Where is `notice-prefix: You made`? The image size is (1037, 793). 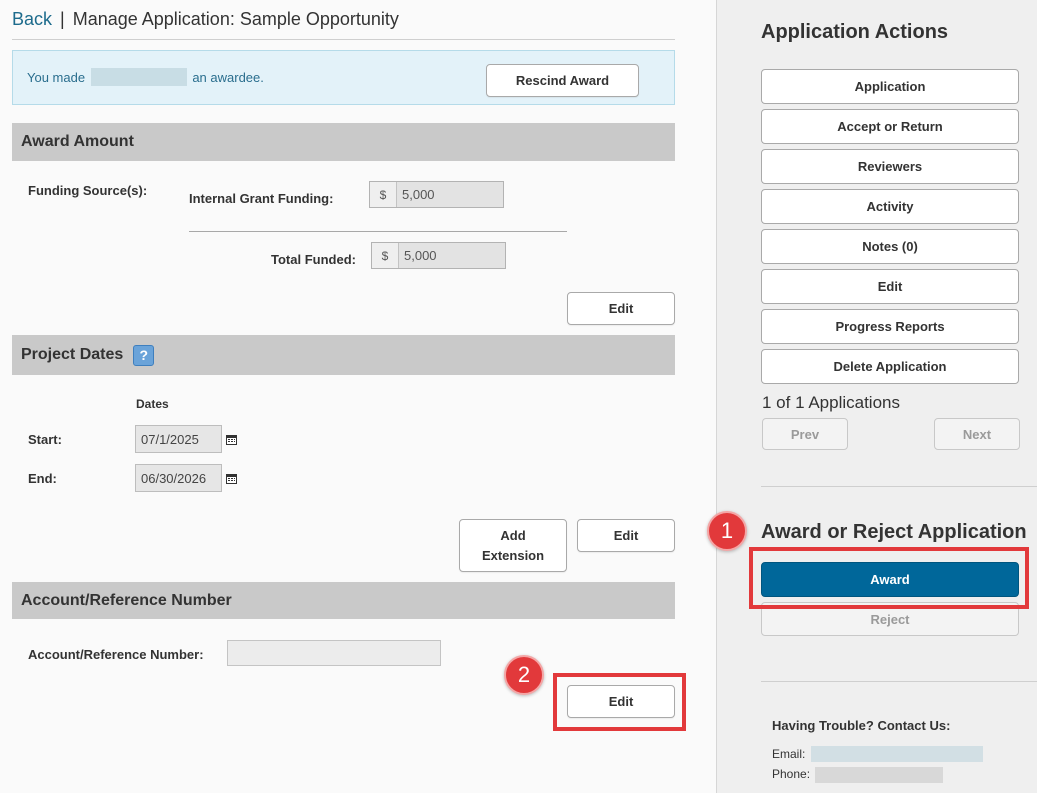 notice-prefix: You made is located at coordinates (56, 77).